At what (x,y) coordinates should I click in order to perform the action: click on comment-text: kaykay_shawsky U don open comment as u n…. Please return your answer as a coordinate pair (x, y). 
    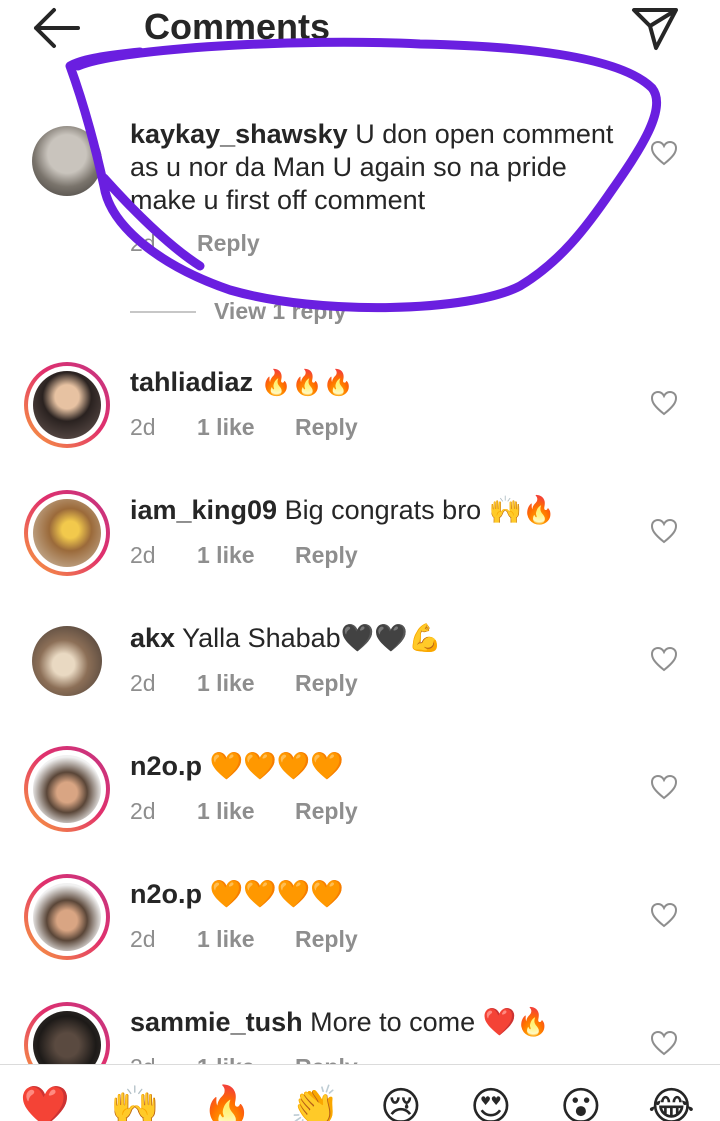
    Looking at the image, I should click on (380, 167).